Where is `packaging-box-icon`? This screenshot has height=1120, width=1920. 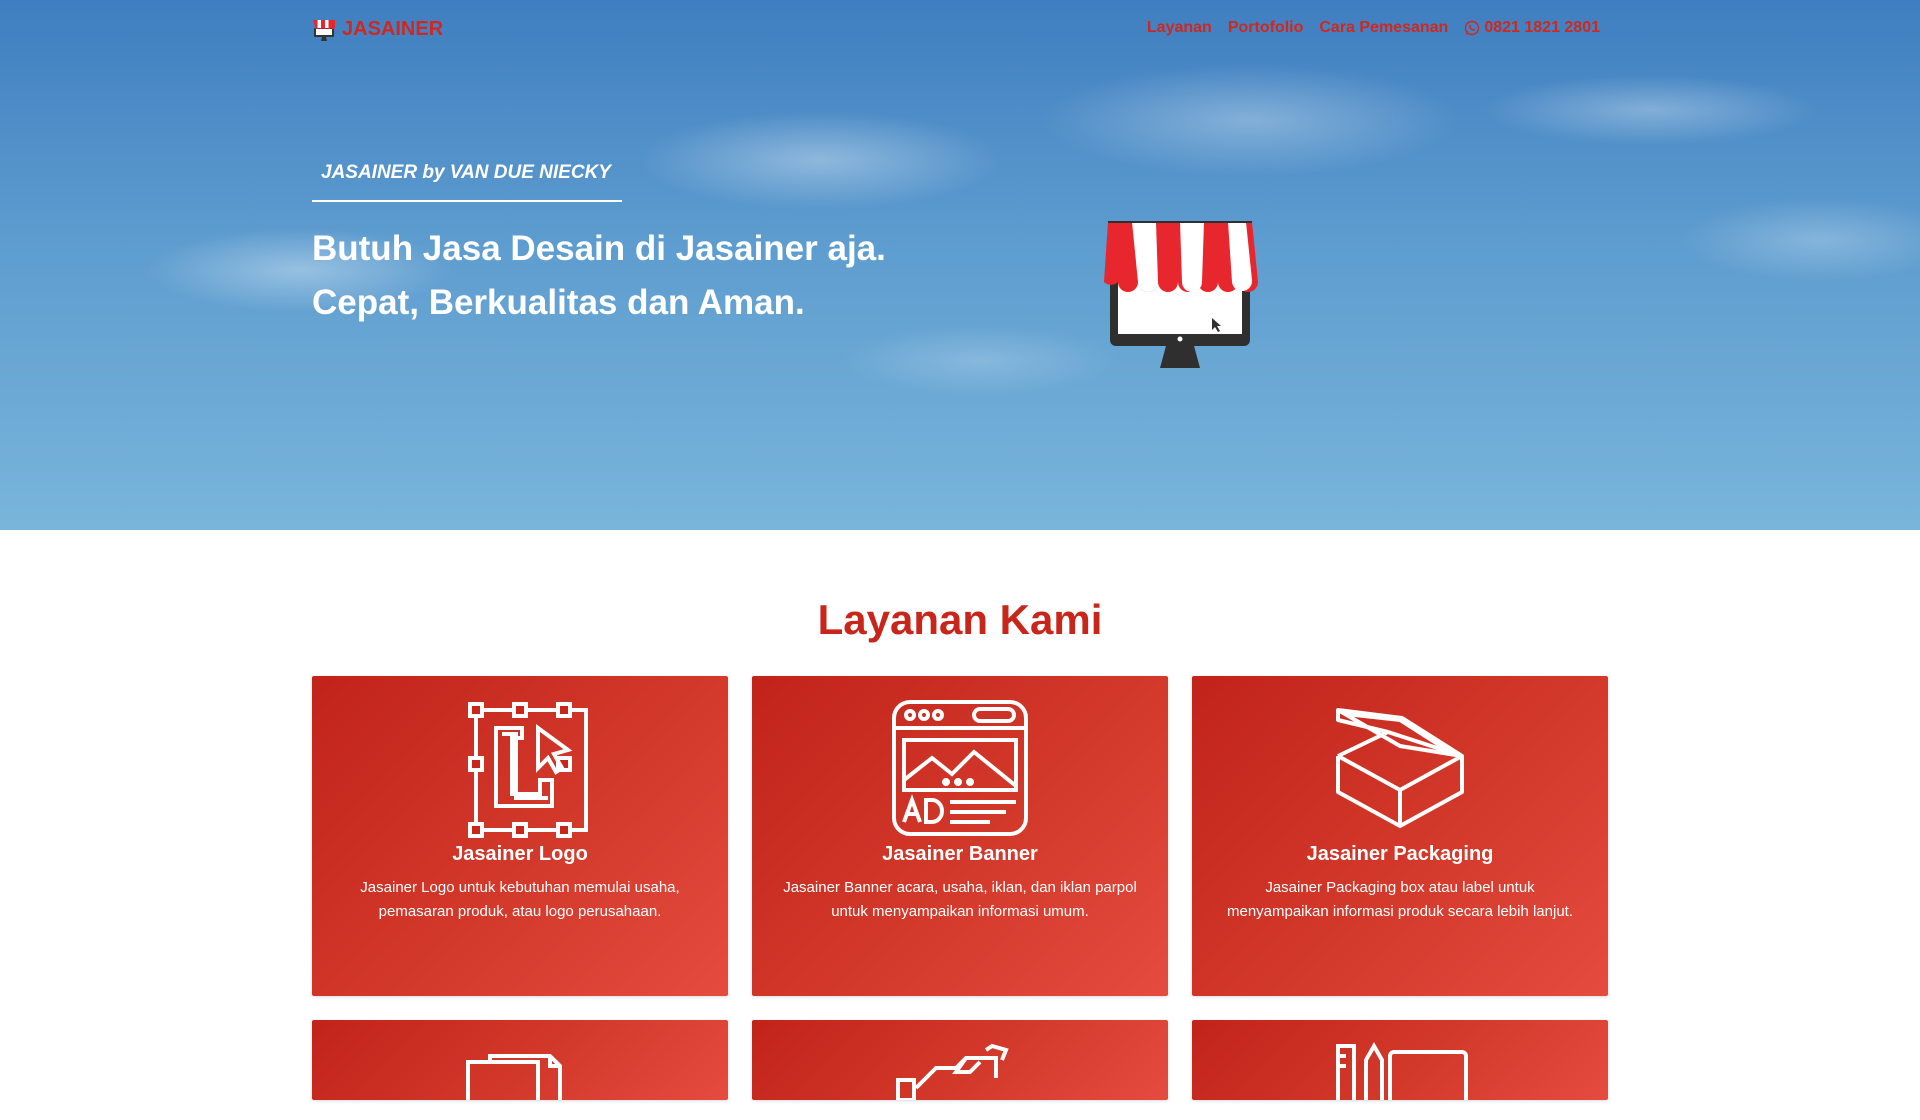
packaging-box-icon is located at coordinates (1400, 768).